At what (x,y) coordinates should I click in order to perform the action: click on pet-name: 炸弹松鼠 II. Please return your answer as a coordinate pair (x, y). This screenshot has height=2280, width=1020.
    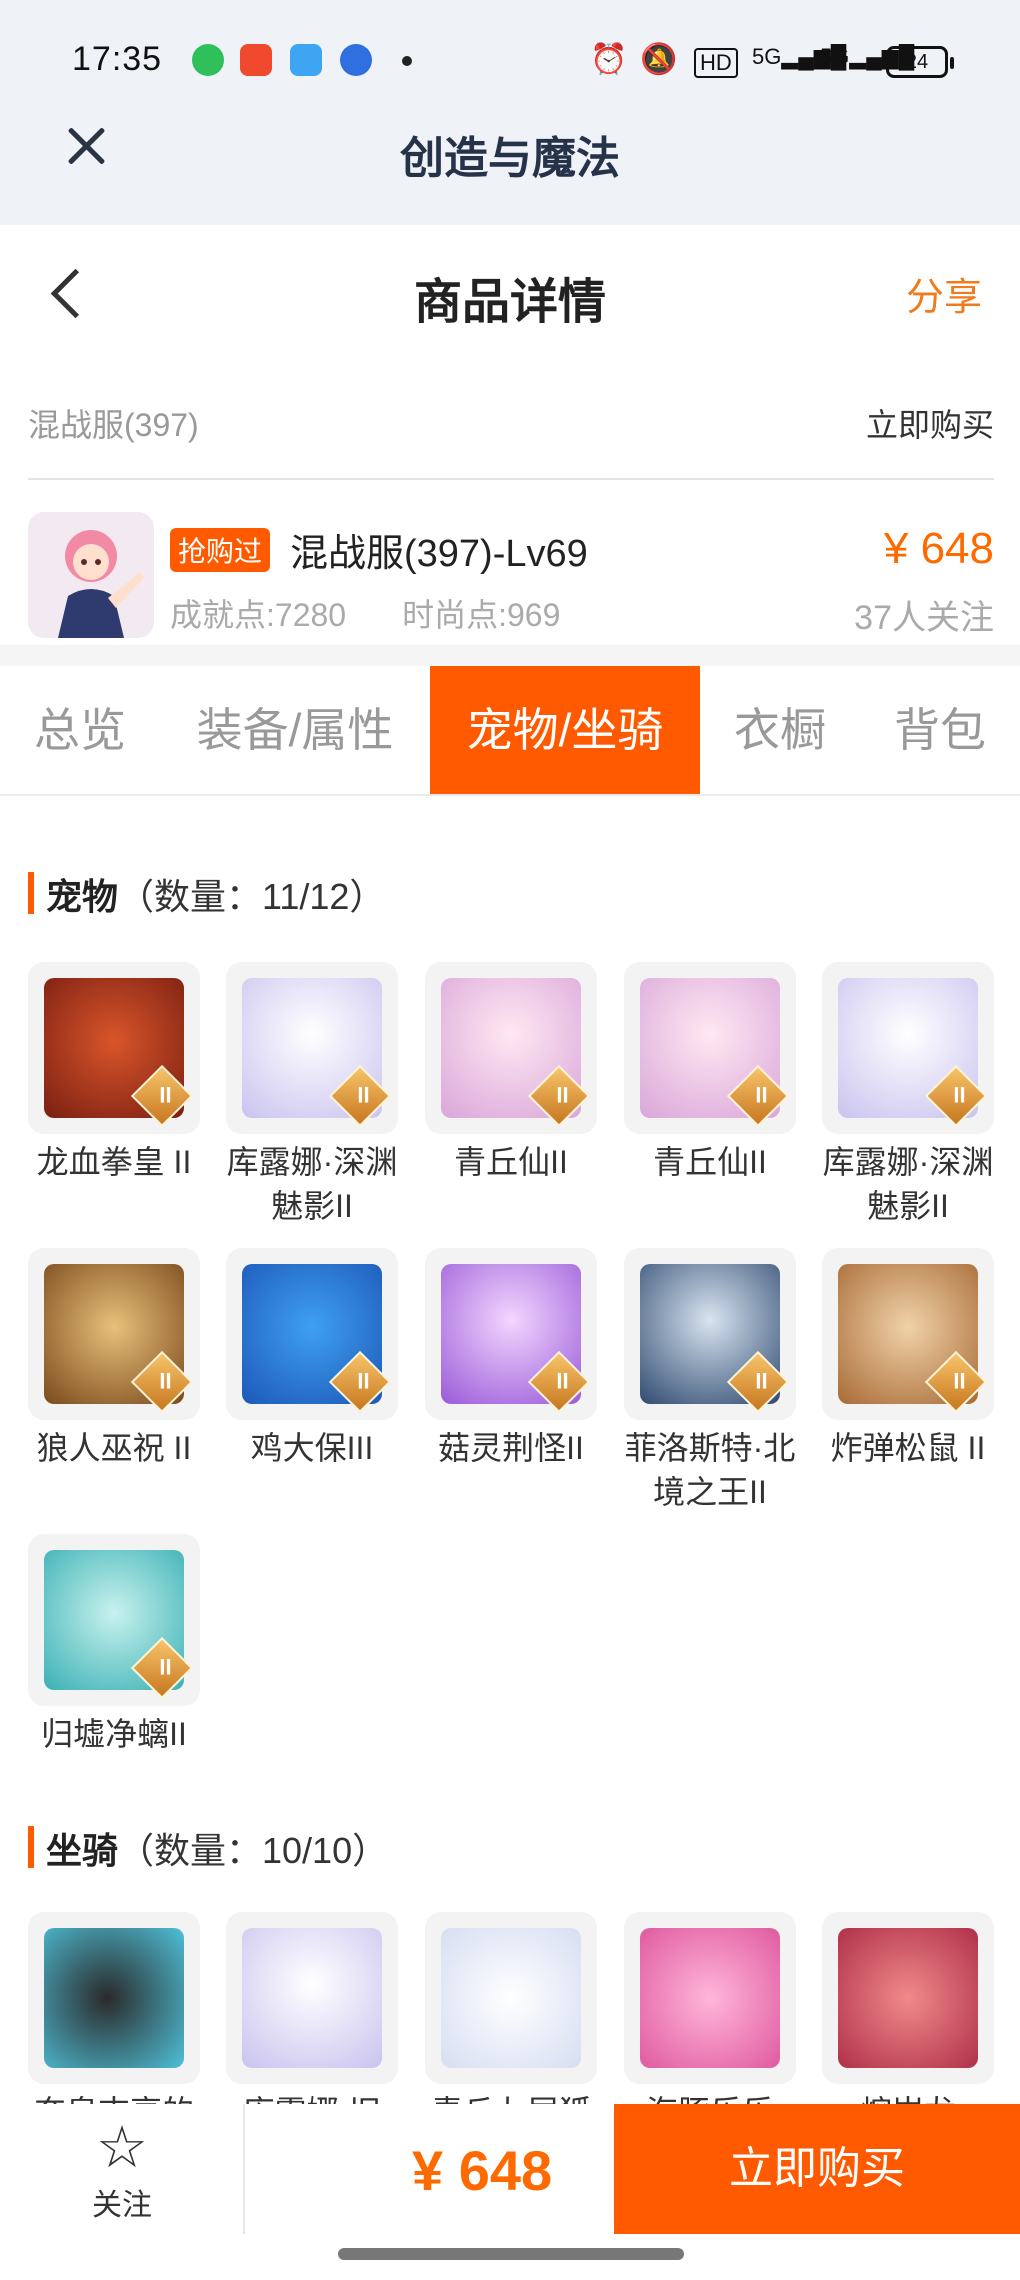
    Looking at the image, I should click on (908, 1448).